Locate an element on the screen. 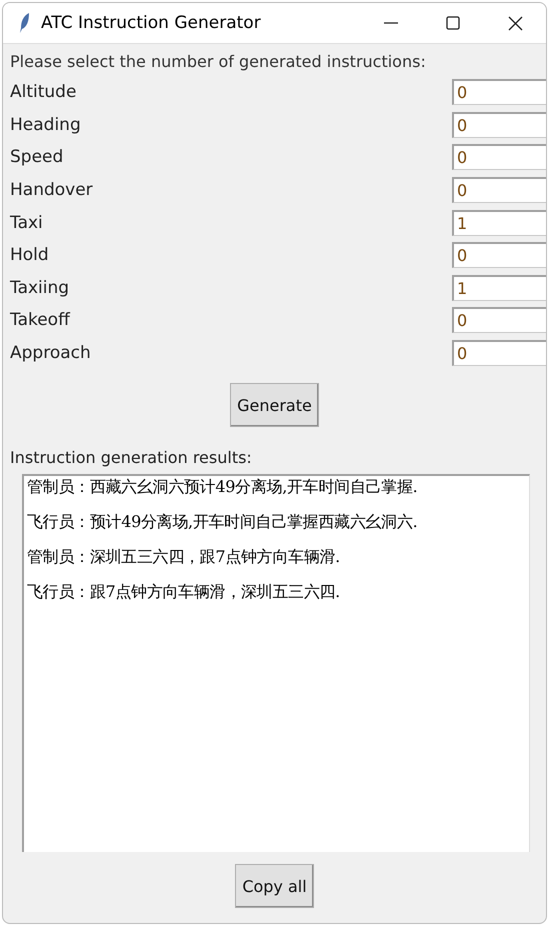  result-line: 管制员：深圳五三六四，跟7点钟方向车辆滑. is located at coordinates (183, 556).